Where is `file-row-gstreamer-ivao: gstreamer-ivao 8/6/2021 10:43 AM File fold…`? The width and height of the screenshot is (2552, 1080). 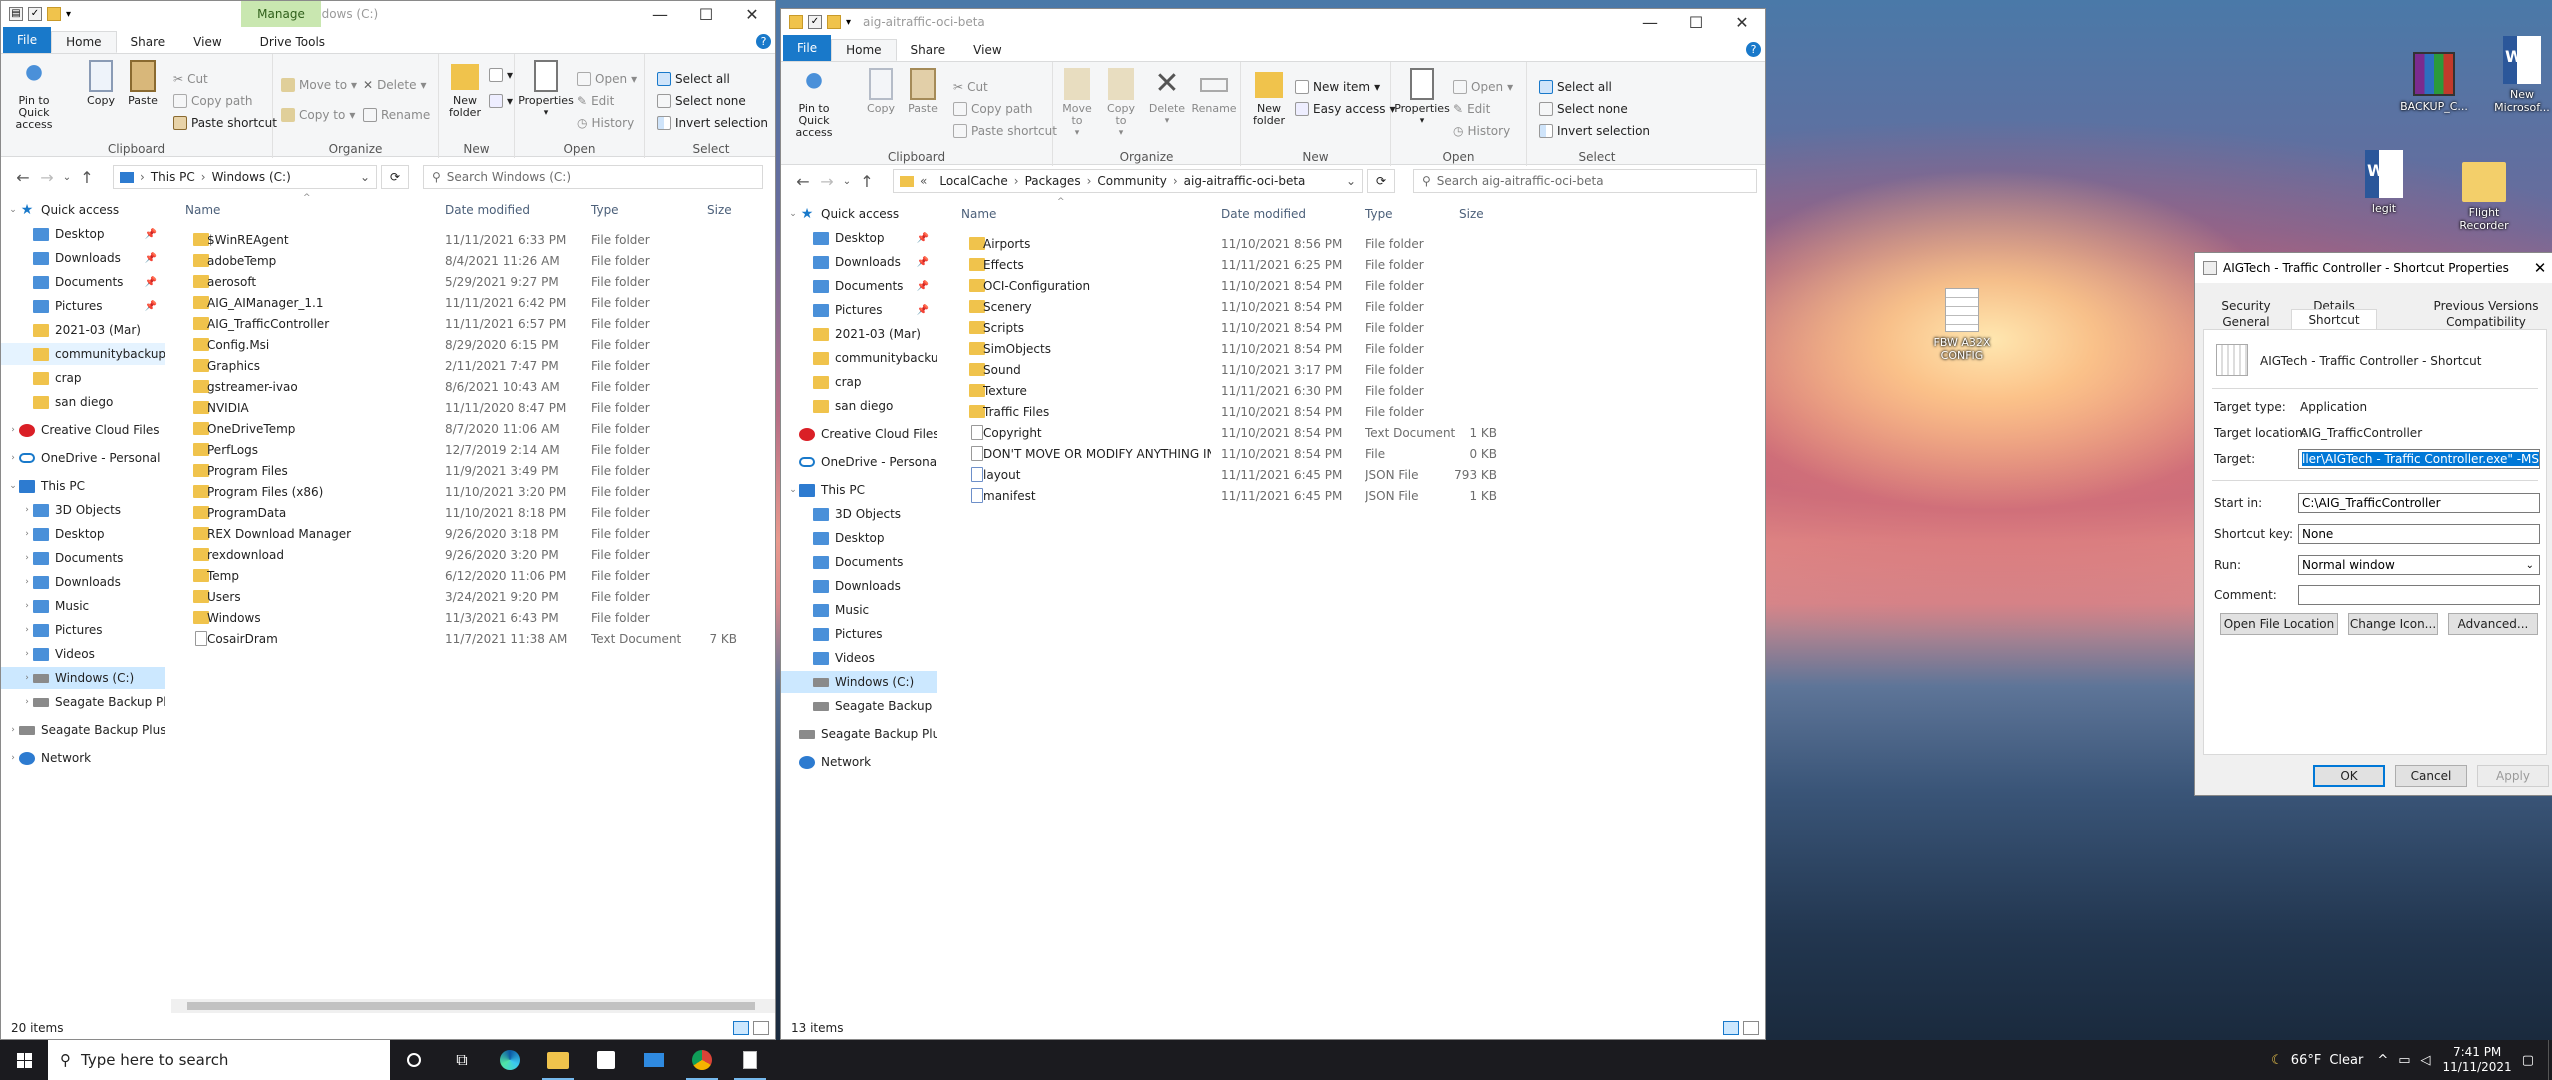 file-row-gstreamer-ivao: gstreamer-ivao 8/6/2021 10:43 AM File fold… is located at coordinates (480, 386).